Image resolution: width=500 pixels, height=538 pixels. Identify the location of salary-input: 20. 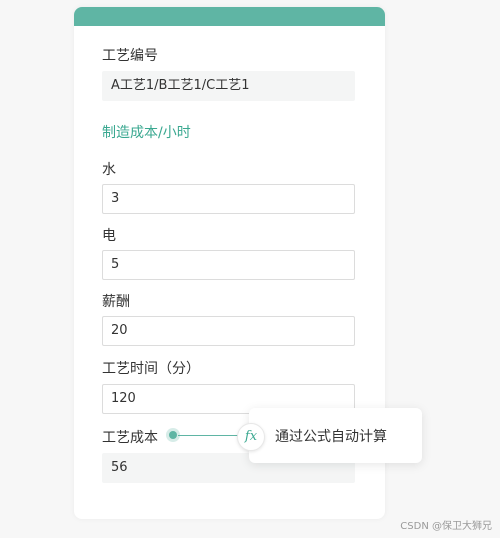
(228, 331).